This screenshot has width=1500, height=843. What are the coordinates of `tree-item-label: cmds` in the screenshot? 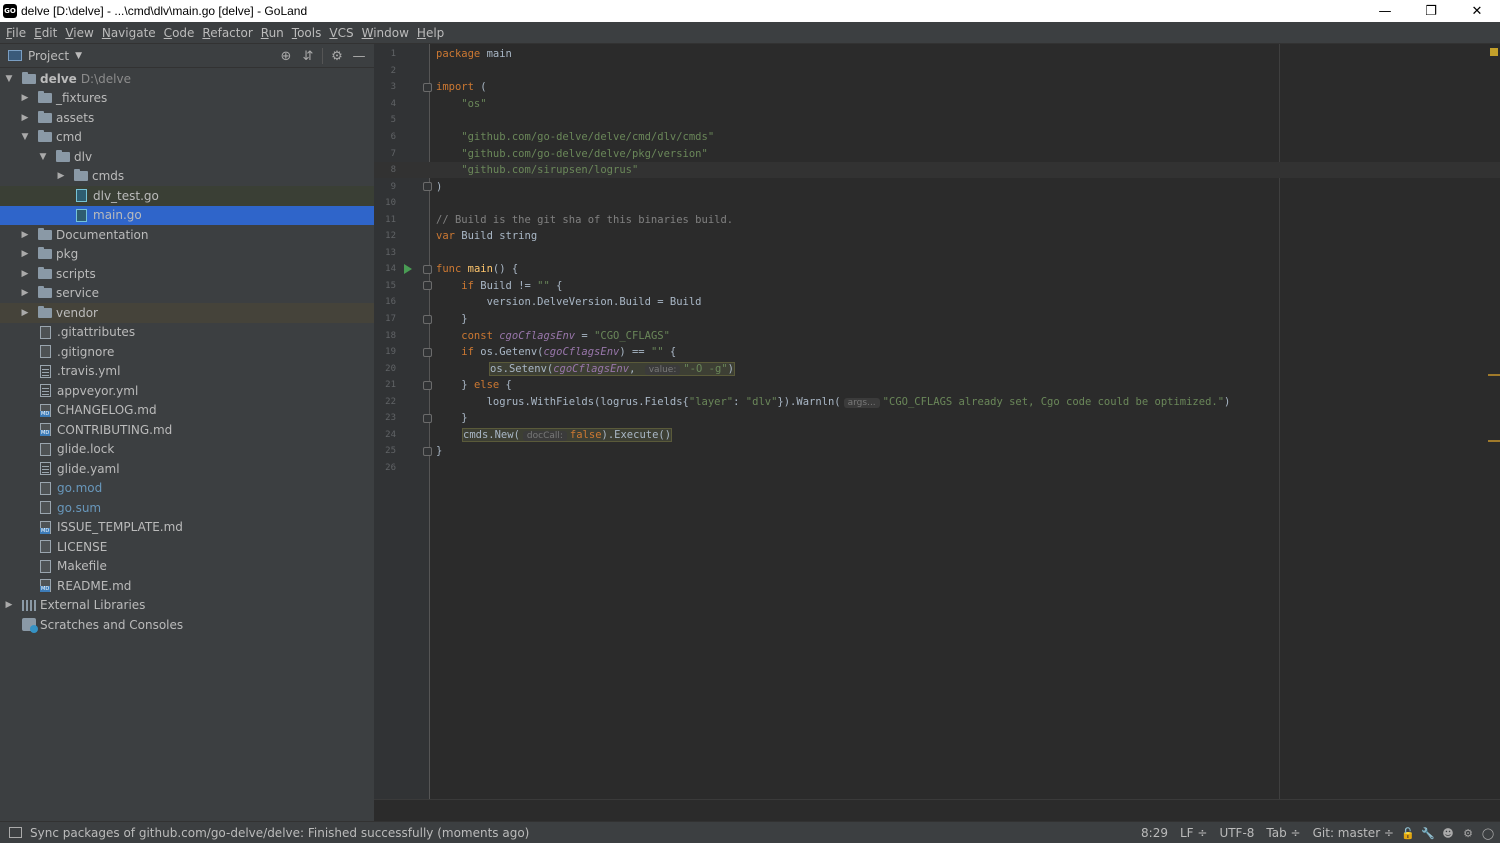 It's located at (108, 176).